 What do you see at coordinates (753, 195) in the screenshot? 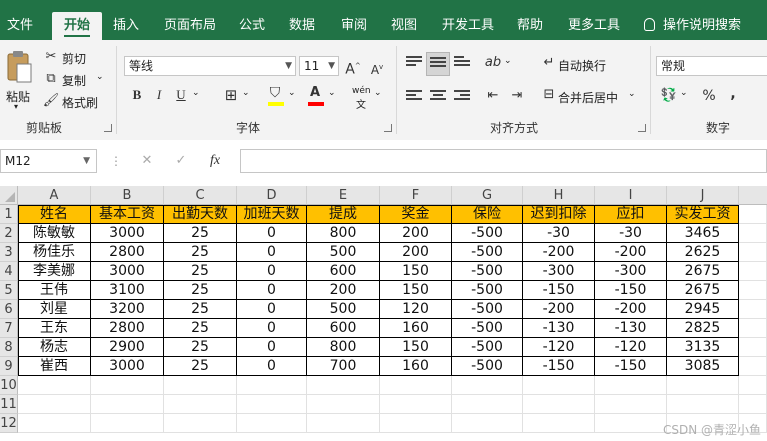
I see `column-header-k` at bounding box center [753, 195].